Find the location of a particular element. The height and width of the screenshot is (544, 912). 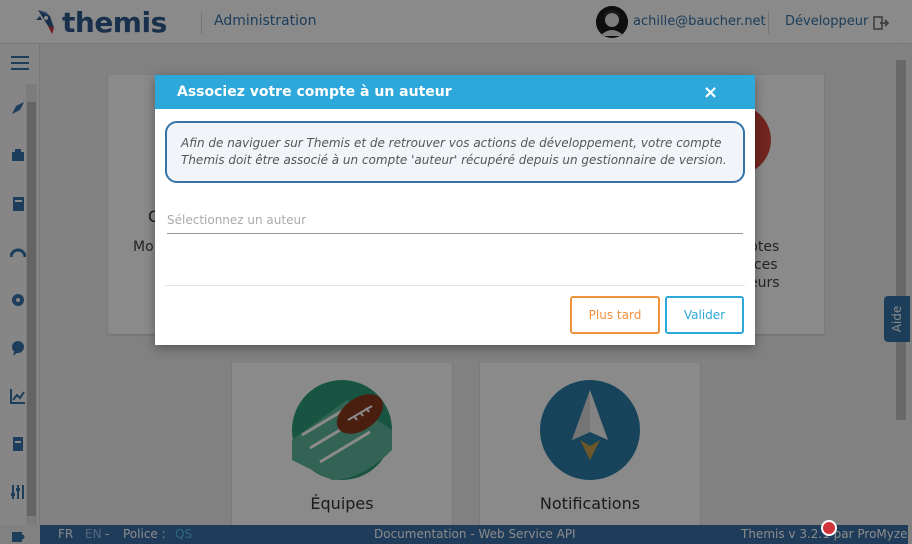

validate-button: Valider is located at coordinates (704, 315).